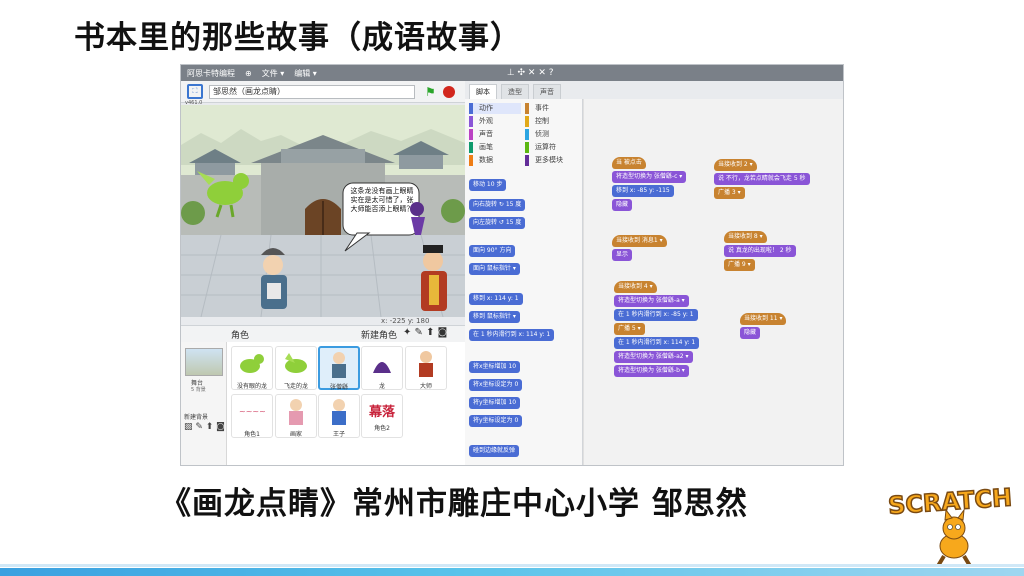  What do you see at coordinates (494, 317) in the screenshot?
I see `block-go-to: 移到 鼠标指针 ▾` at bounding box center [494, 317].